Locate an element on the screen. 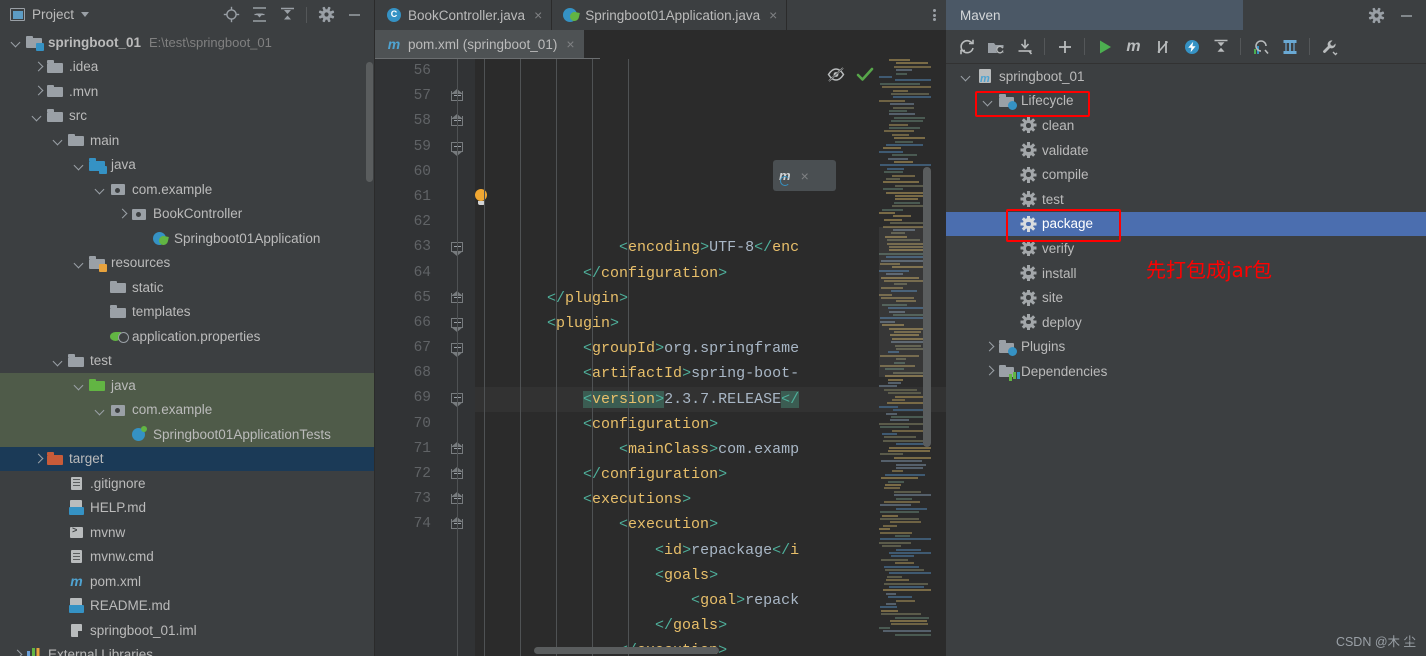 Image resolution: width=1426 pixels, height=656 pixels. project-tree-item-springboot-01: springboot_01 E:\test\springboot_01 is located at coordinates (187, 42).